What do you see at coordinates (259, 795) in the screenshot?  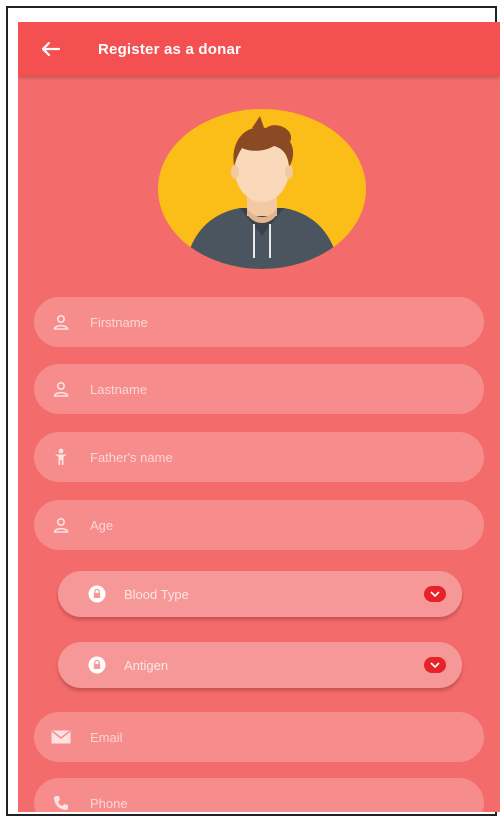 I see `phone-field: Phone` at bounding box center [259, 795].